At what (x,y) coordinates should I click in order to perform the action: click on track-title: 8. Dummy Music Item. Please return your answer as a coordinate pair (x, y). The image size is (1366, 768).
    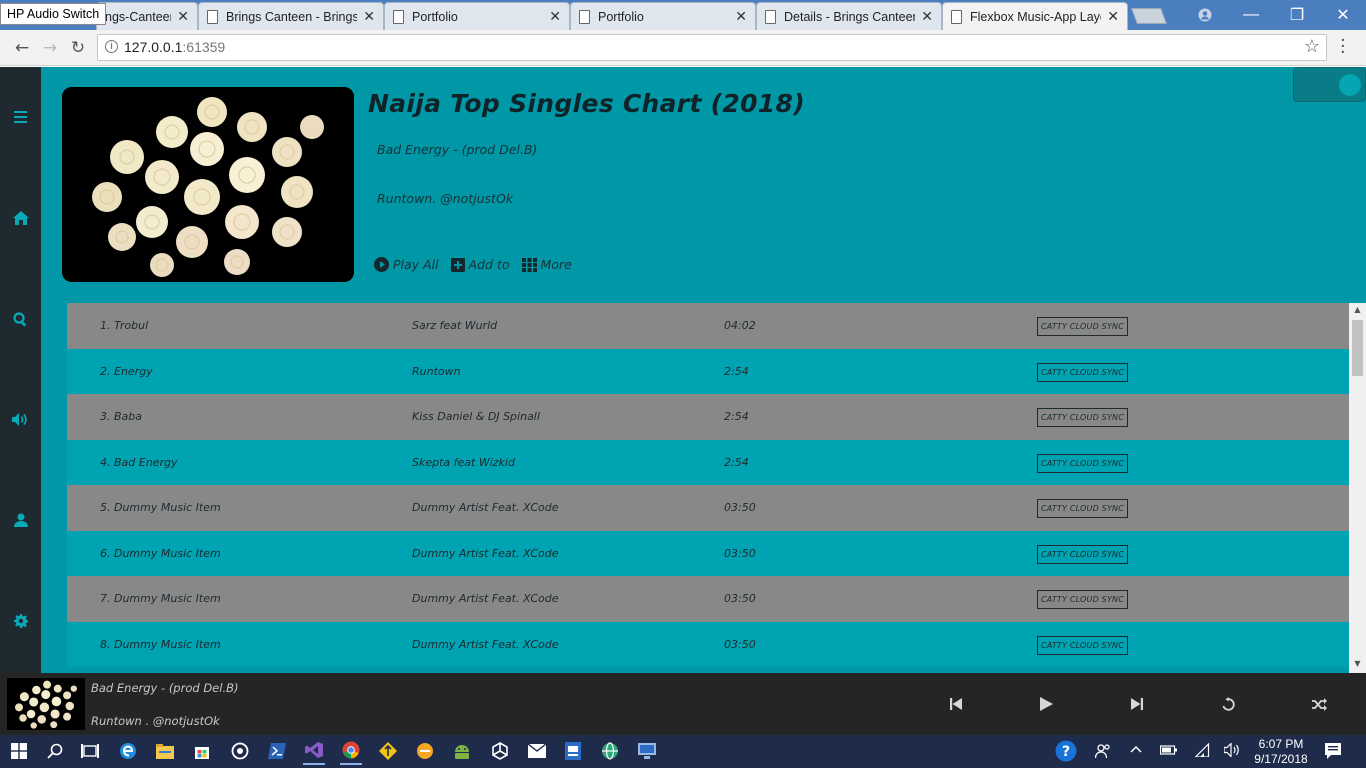
    Looking at the image, I should click on (160, 644).